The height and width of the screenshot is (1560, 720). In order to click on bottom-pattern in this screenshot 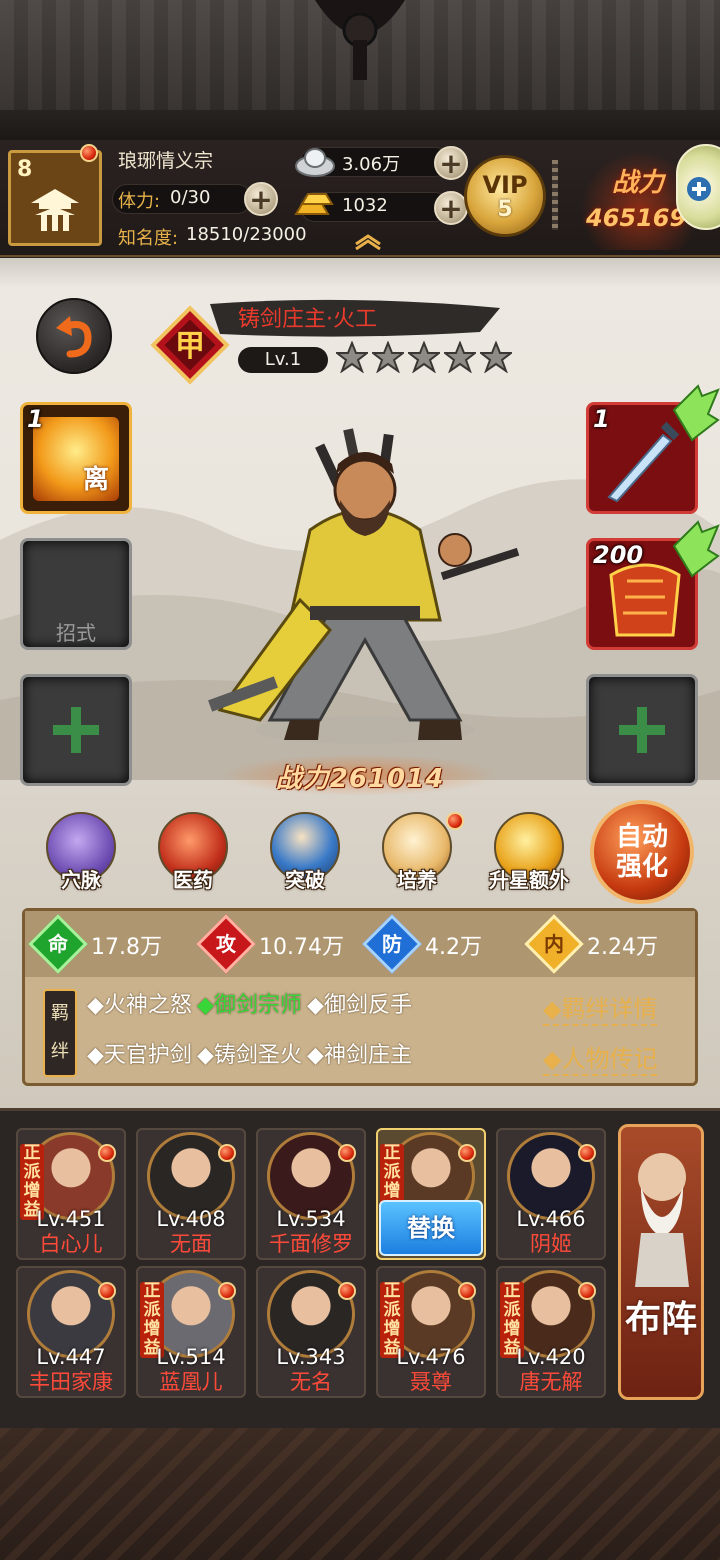, I will do `click(360, 1494)`.